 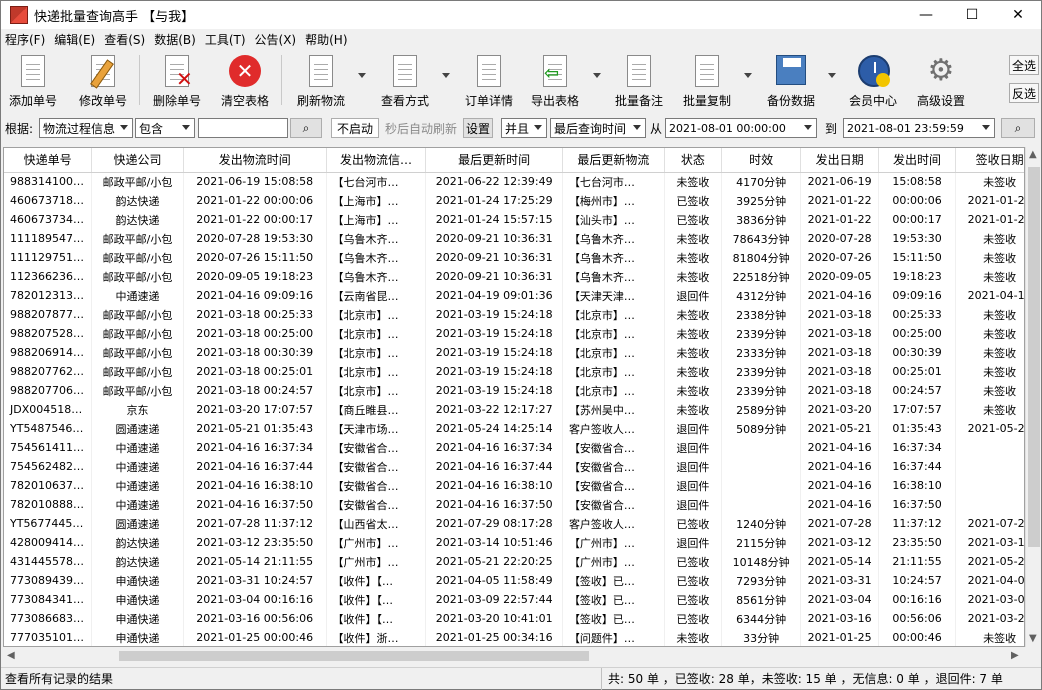 What do you see at coordinates (478, 128) in the screenshot?
I see `settings-button: 设置` at bounding box center [478, 128].